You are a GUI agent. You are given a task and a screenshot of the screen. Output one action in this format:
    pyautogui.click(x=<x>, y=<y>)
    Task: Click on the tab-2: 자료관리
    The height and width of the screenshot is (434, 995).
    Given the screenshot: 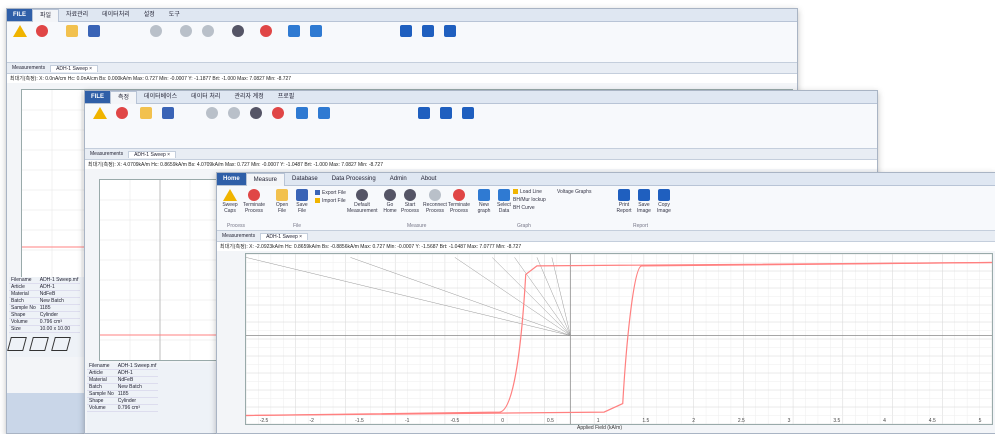 What is the action you would take?
    pyautogui.click(x=77, y=15)
    